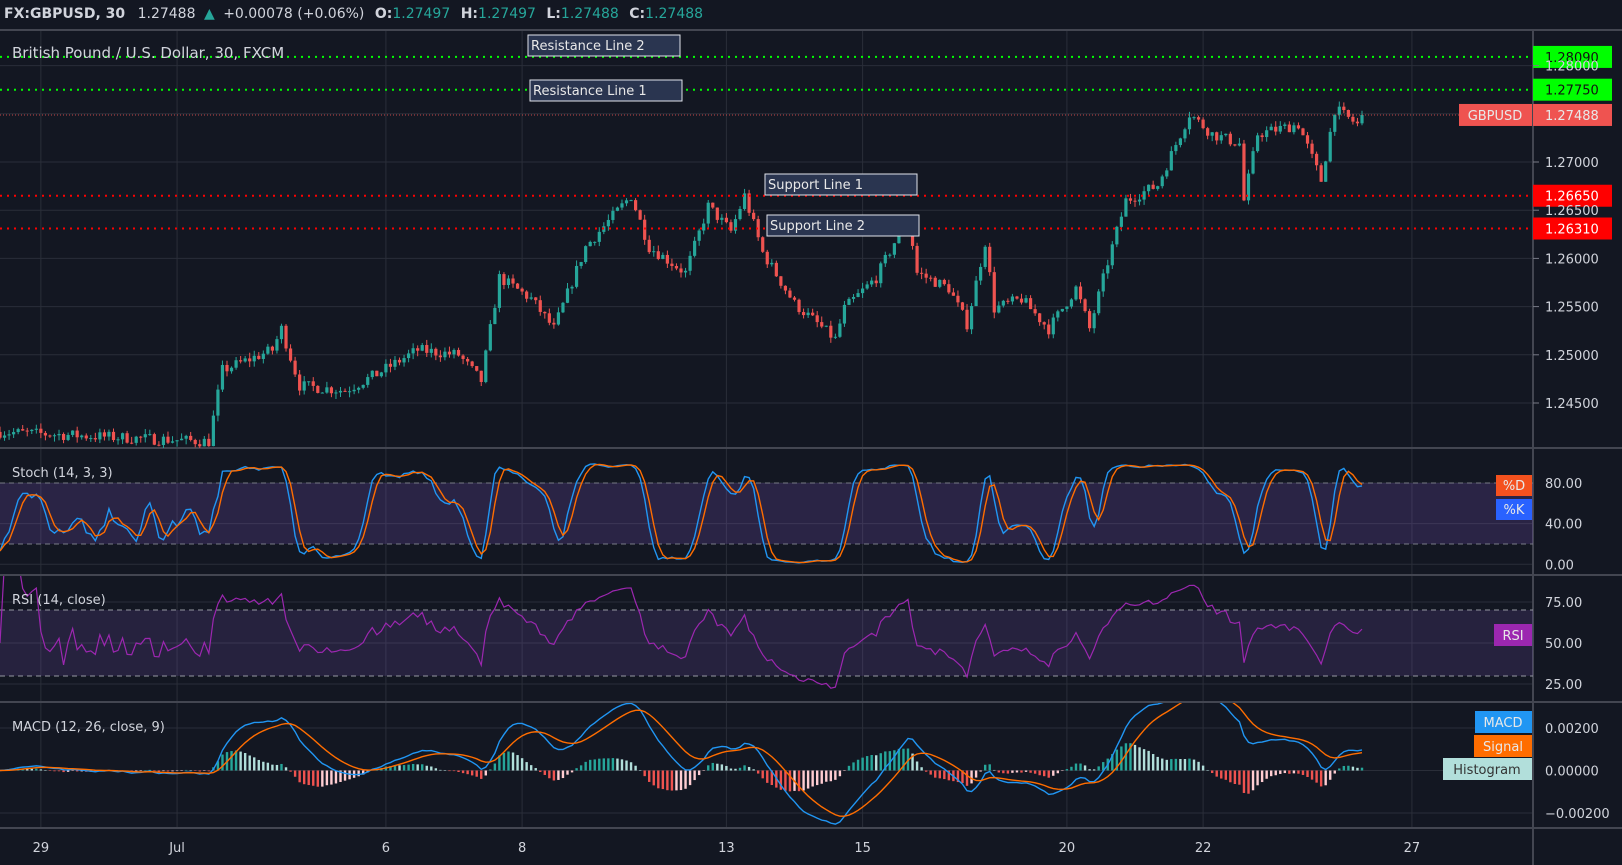 This screenshot has width=1622, height=865. Describe the element at coordinates (1572, 116) in the screenshot. I see `current-price-label: 1.27488` at that location.